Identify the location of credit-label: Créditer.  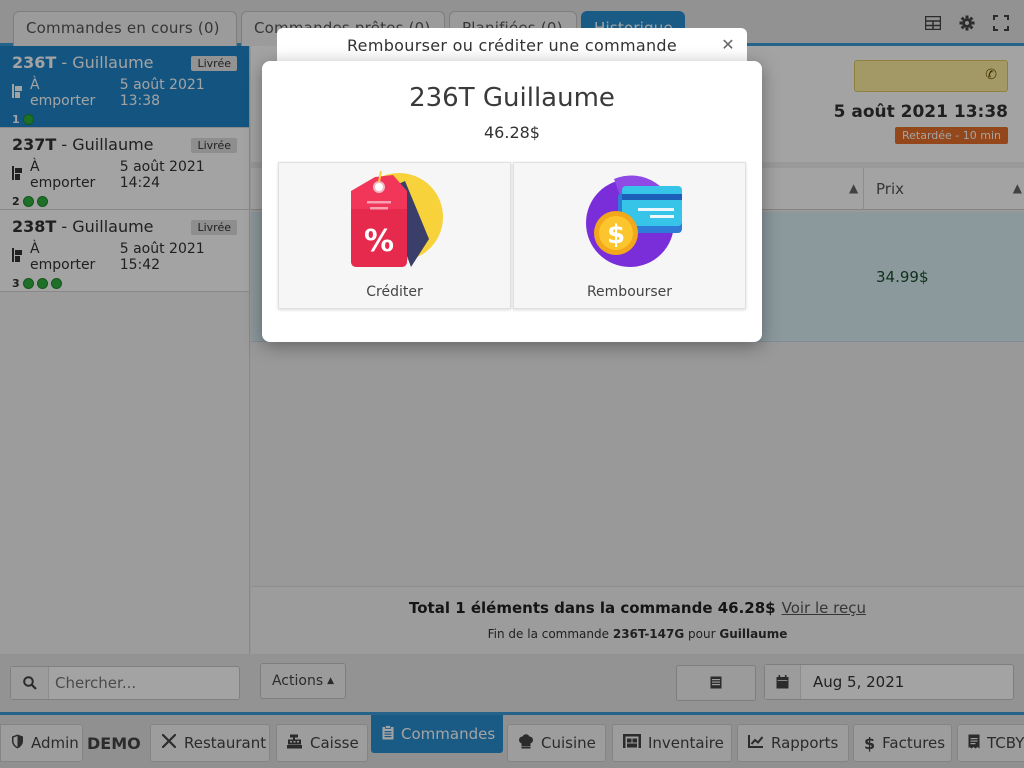
(394, 292).